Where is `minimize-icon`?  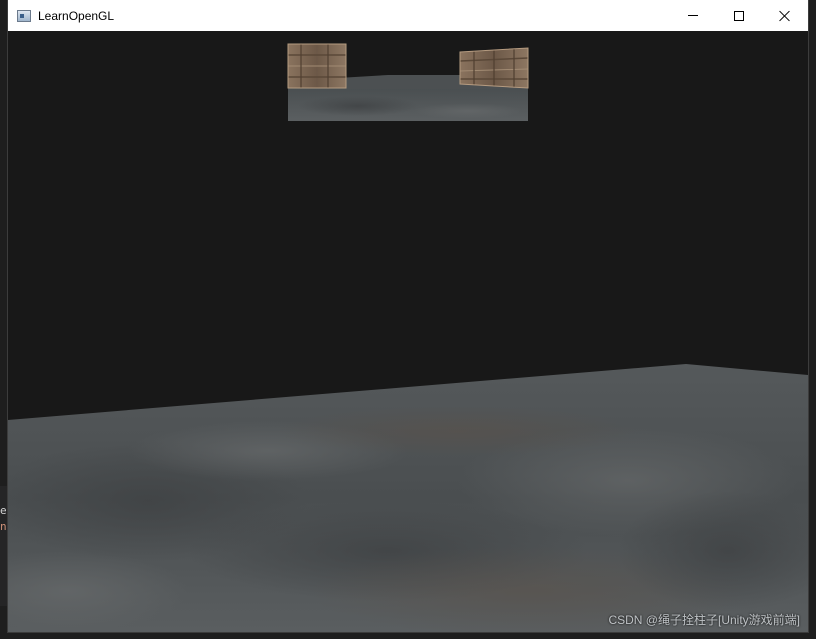 minimize-icon is located at coordinates (693, 15).